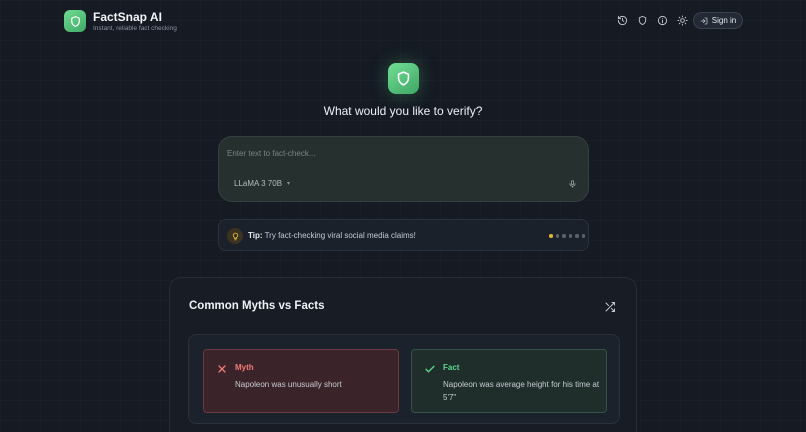  I want to click on x-icon, so click(222, 369).